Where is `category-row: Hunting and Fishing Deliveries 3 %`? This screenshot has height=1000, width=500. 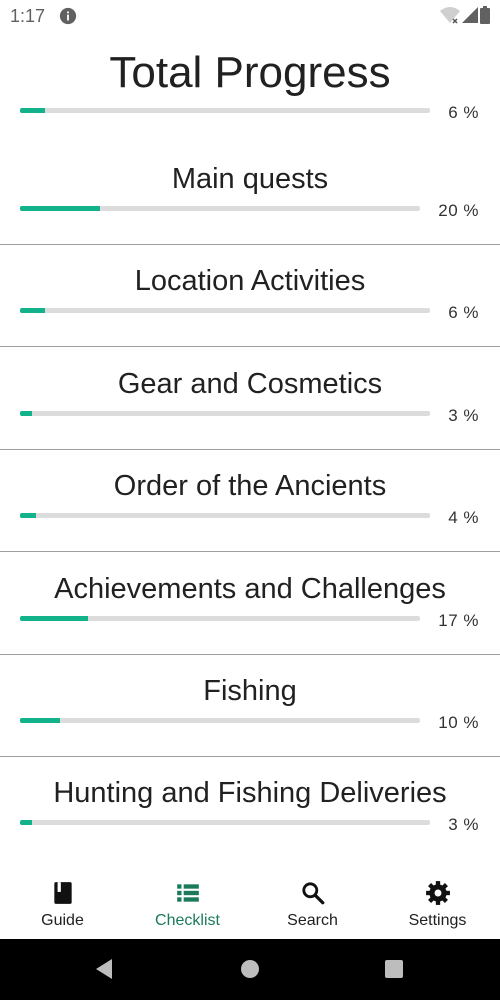
category-row: Hunting and Fishing Deliveries 3 % is located at coordinates (250, 808).